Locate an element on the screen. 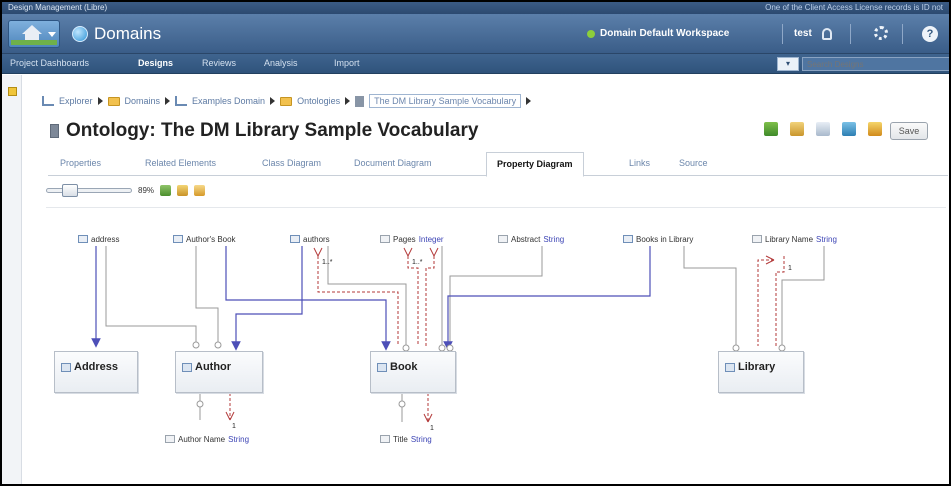 The width and height of the screenshot is (951, 486). workspace-icon is located at coordinates (591, 33).